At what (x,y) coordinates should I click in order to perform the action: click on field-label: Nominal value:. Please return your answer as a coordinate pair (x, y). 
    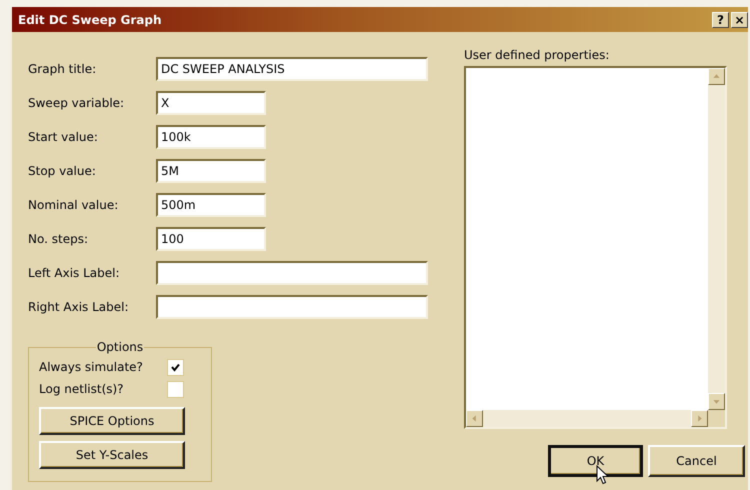
    Looking at the image, I should click on (74, 205).